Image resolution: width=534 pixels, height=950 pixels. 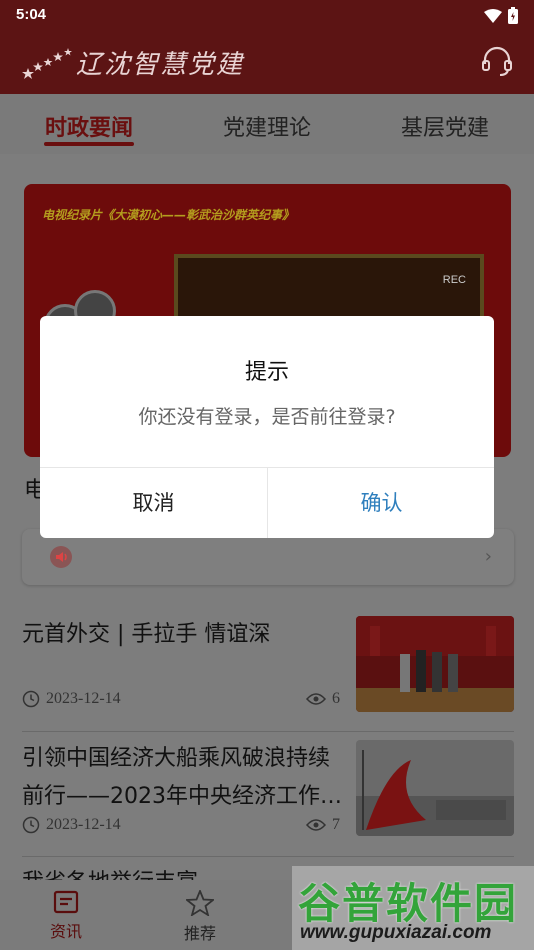 I want to click on rec-label: REC, so click(x=454, y=280).